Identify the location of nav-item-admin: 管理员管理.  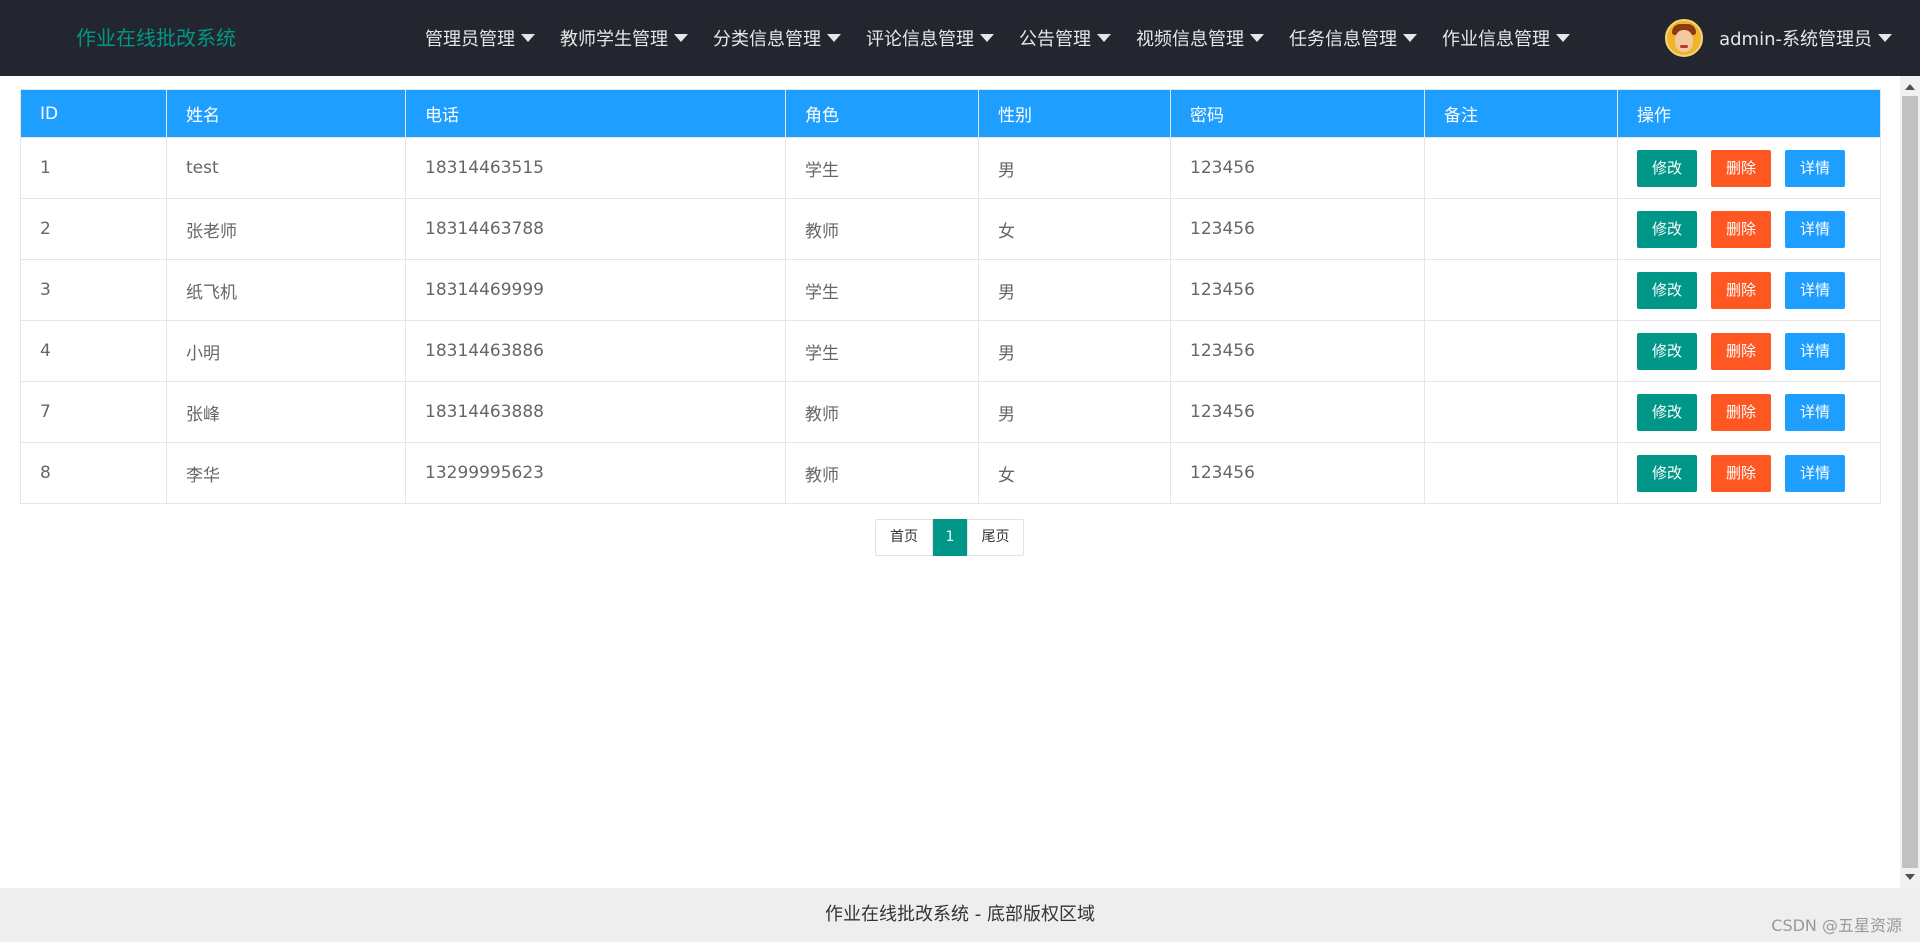
(479, 38).